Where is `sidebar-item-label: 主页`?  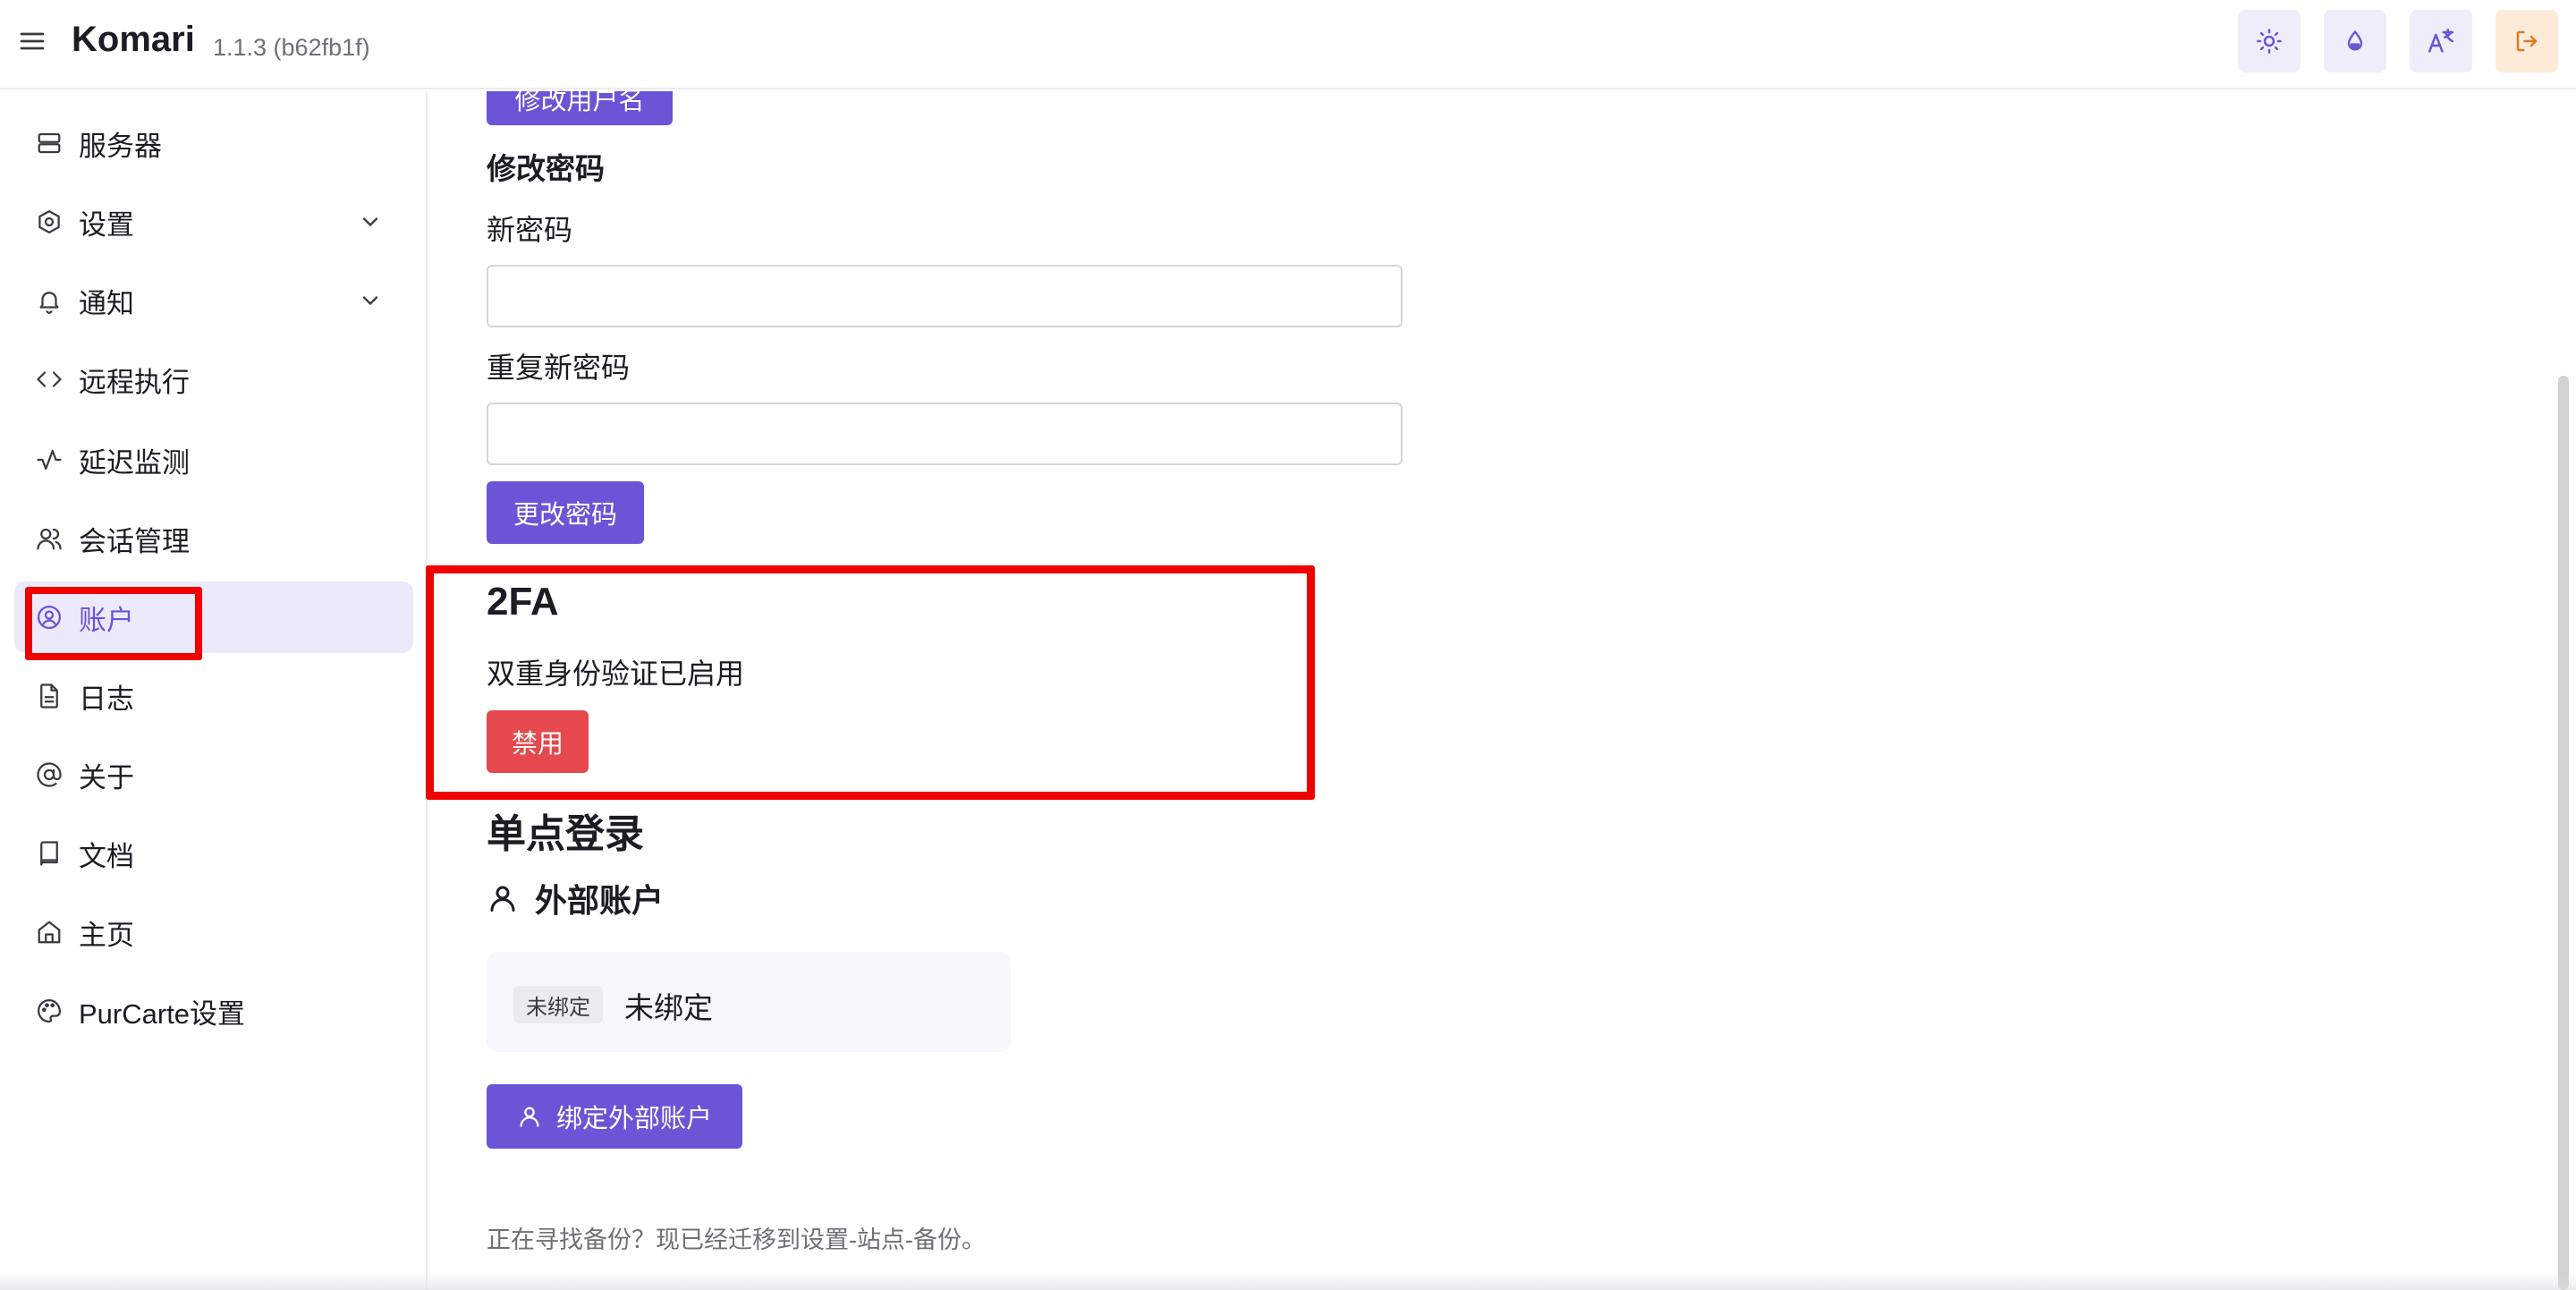 sidebar-item-label: 主页 is located at coordinates (106, 935).